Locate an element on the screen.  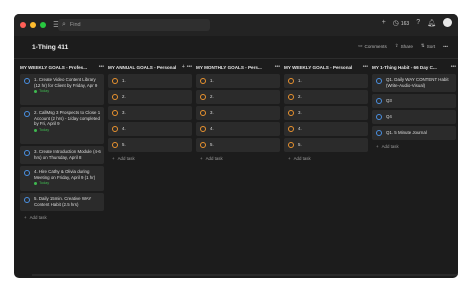
sort-button: ⇅ Sort is located at coordinates (428, 46).